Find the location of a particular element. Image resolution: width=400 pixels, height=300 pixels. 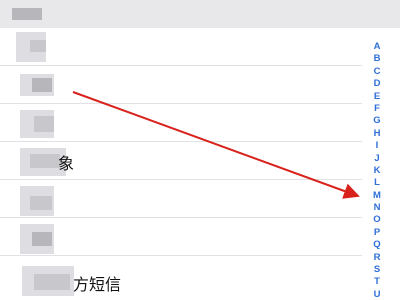

index-letter: L is located at coordinates (377, 183).